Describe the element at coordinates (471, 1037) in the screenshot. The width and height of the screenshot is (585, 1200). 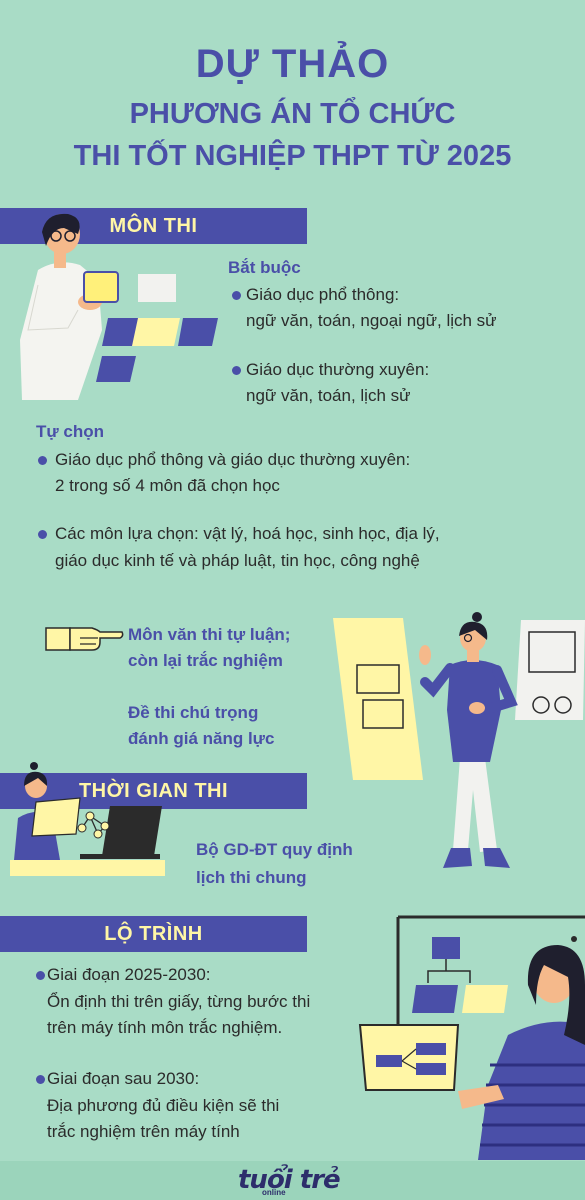
I see `woman-computer-illustration` at that location.